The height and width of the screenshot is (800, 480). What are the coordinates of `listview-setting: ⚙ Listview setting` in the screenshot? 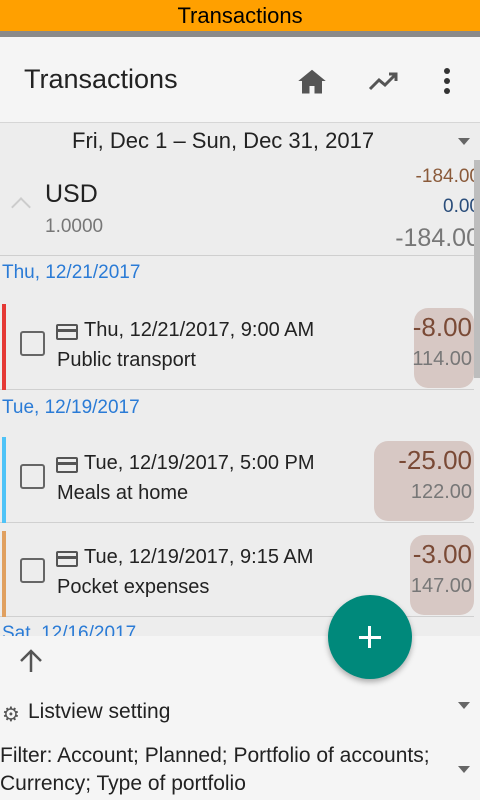 It's located at (240, 712).